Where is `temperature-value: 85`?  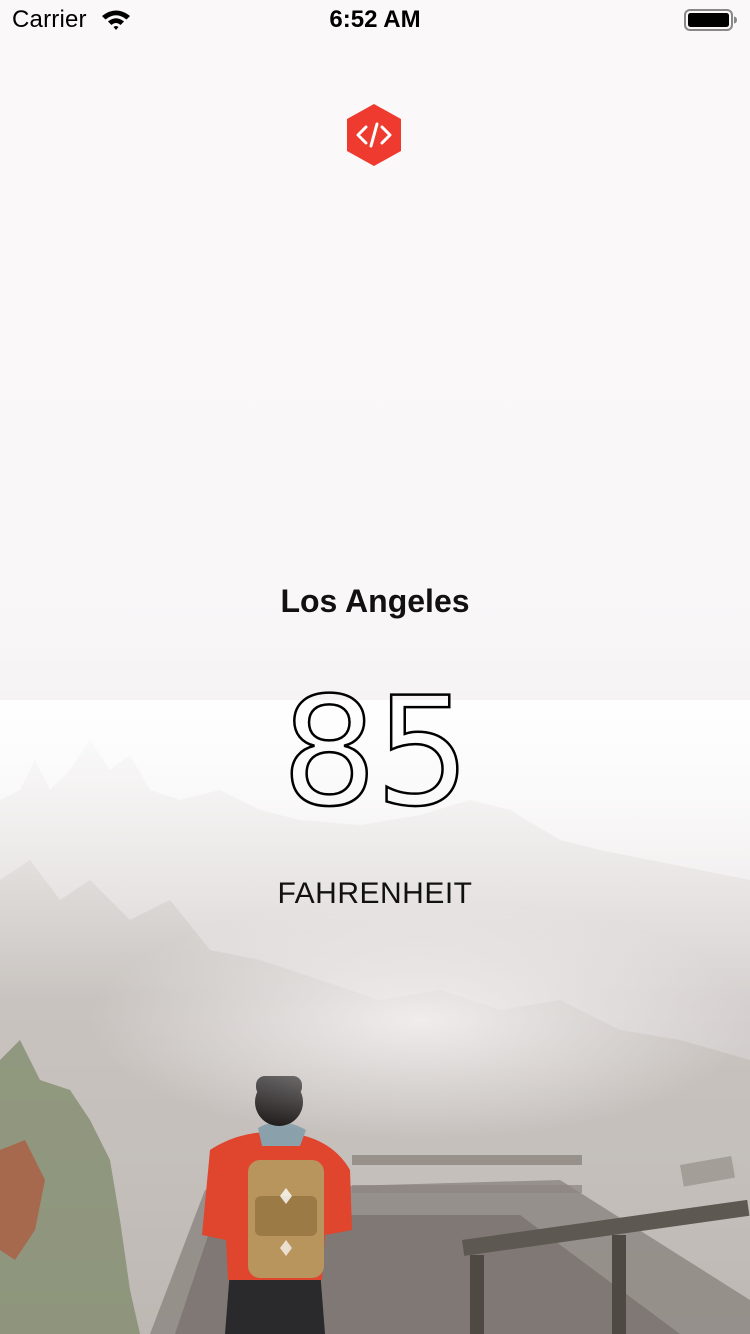
temperature-value: 85 is located at coordinates (375, 753).